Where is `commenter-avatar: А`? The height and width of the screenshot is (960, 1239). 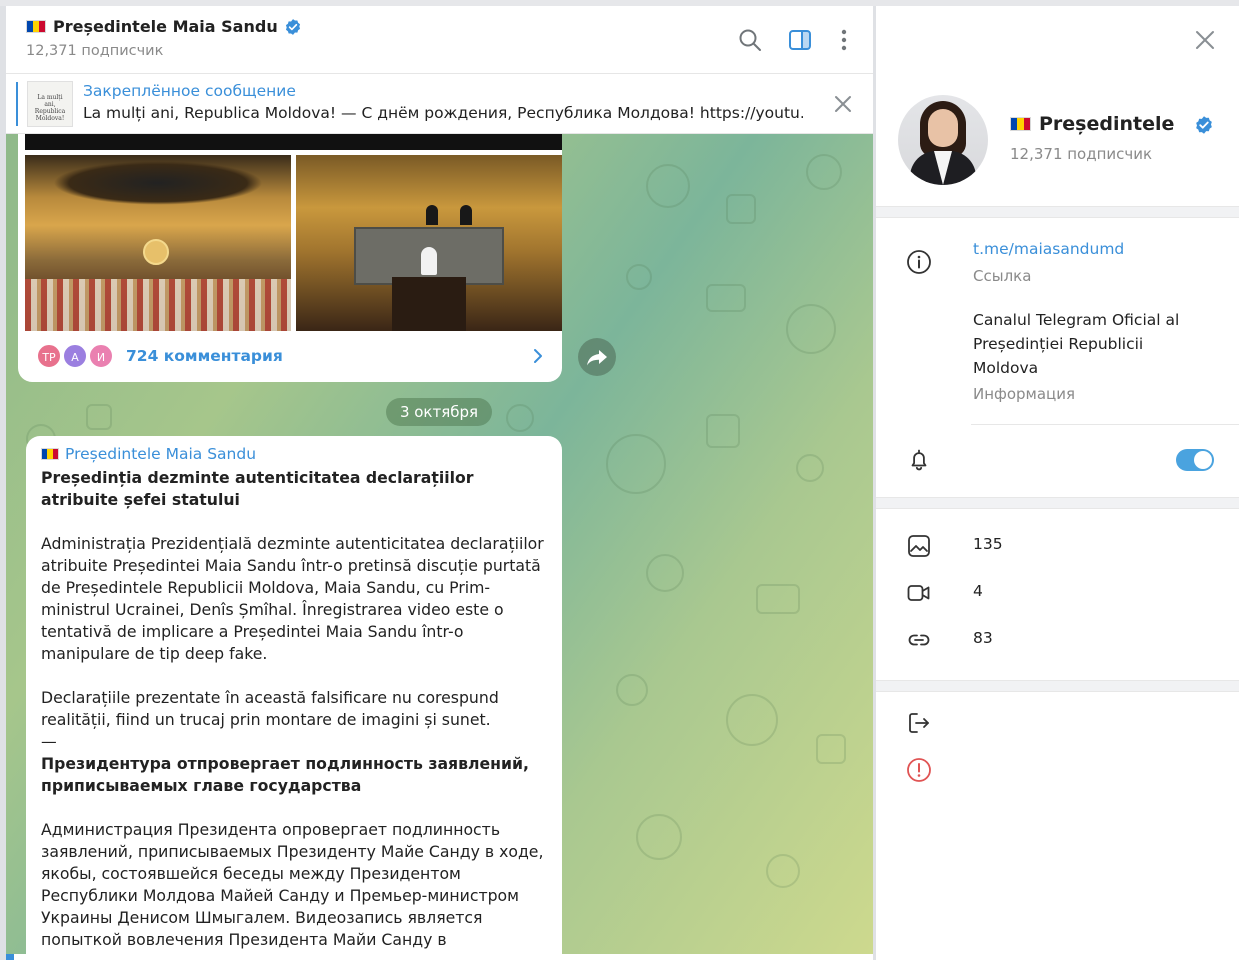
commenter-avatar: А is located at coordinates (75, 356).